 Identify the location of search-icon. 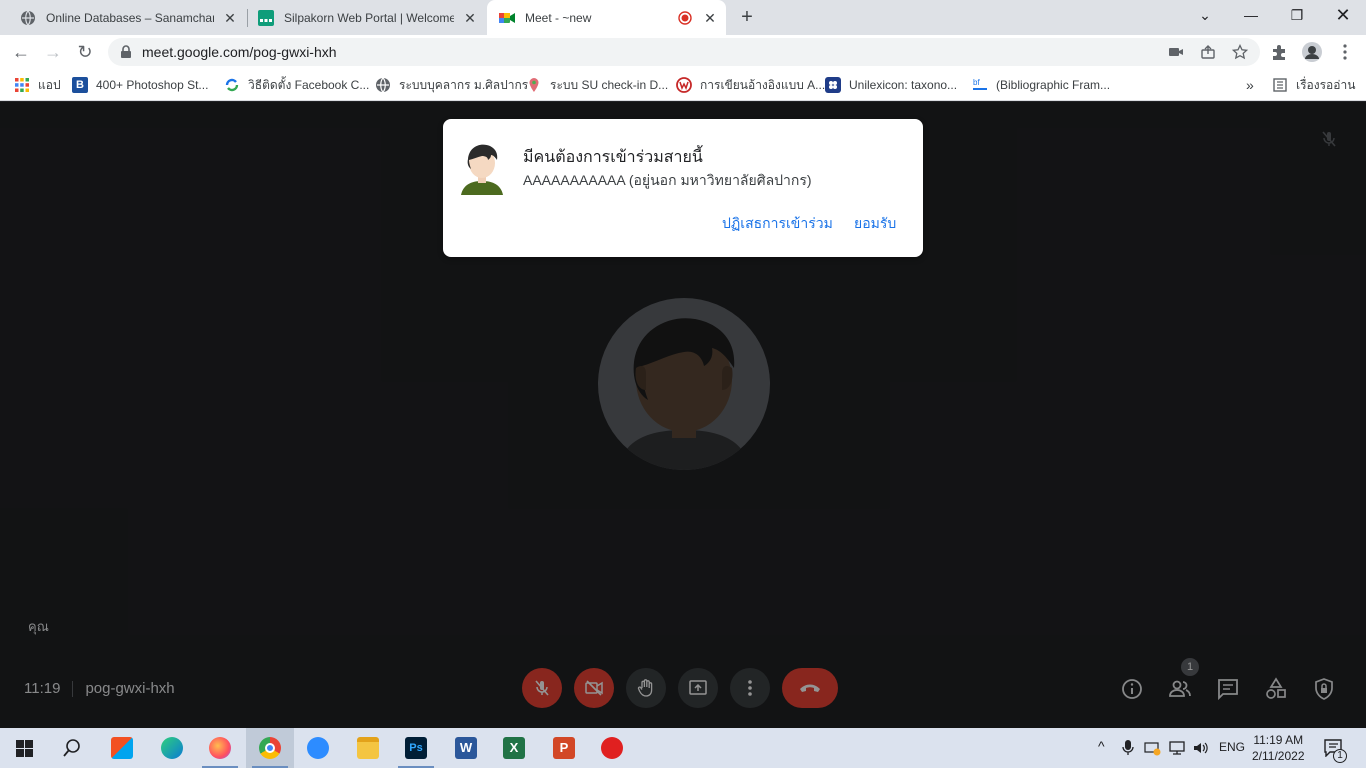
(72, 748).